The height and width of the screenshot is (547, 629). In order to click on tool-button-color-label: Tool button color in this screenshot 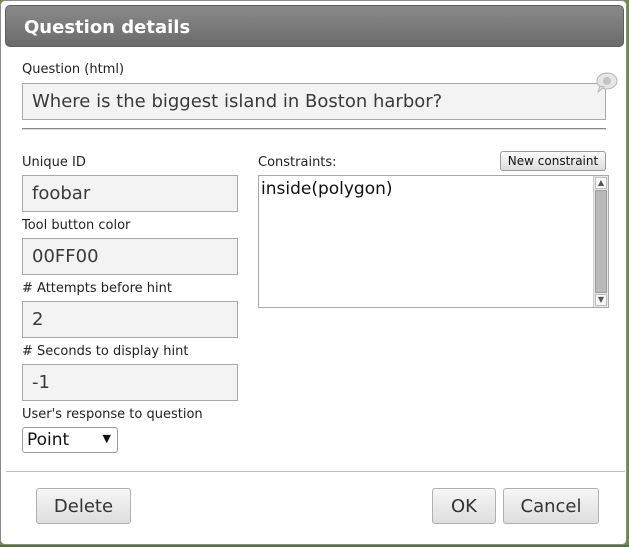, I will do `click(76, 225)`.